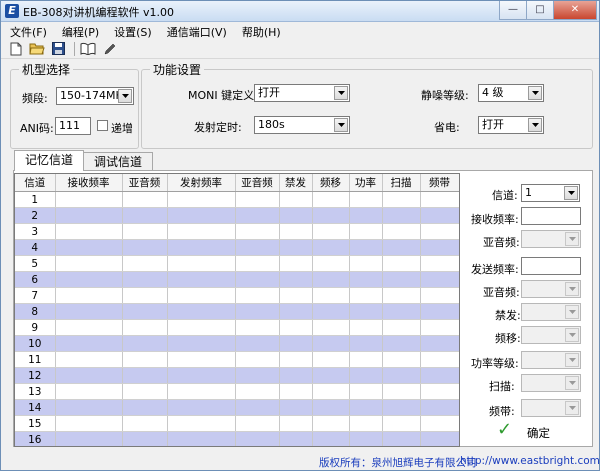  I want to click on table-row: 13, so click(237, 391).